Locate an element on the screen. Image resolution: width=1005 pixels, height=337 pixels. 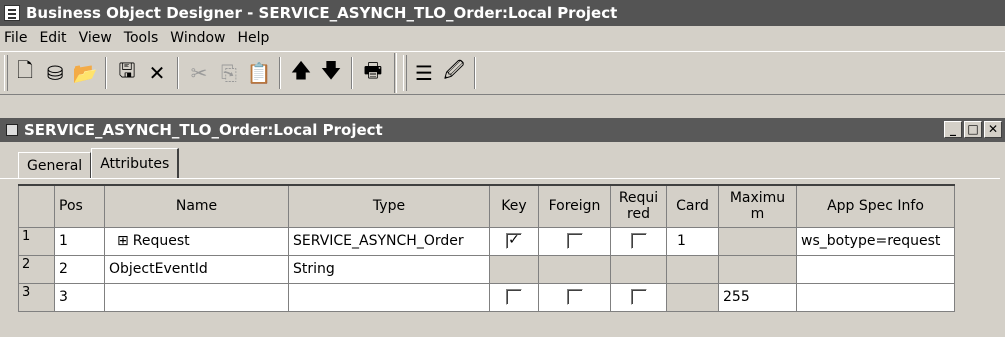
move-down-icon: 🡇 is located at coordinates (331, 73).